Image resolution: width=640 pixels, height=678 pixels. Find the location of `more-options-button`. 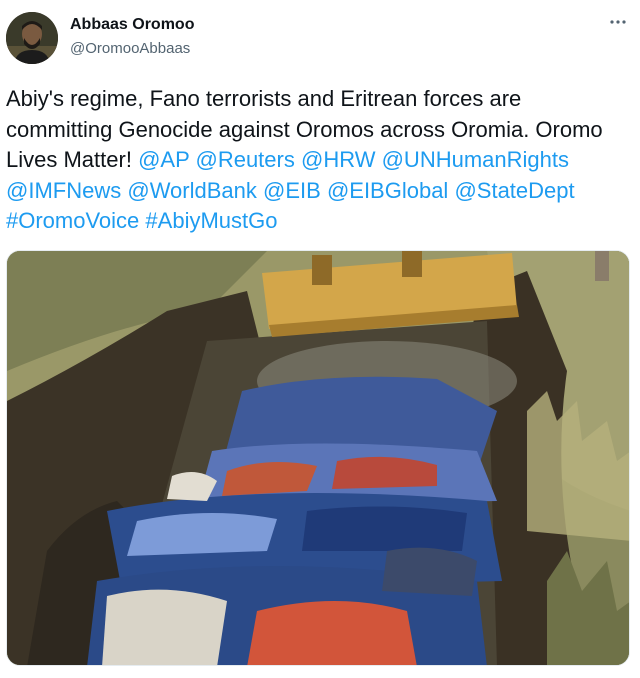

more-options-button is located at coordinates (618, 22).